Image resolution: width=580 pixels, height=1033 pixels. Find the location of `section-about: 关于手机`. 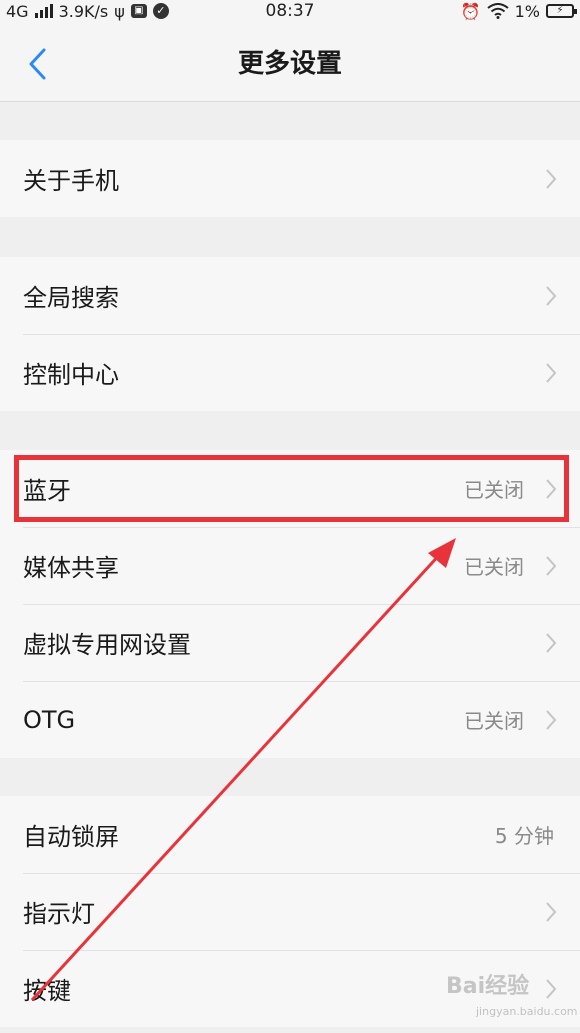

section-about: 关于手机 is located at coordinates (290, 178).